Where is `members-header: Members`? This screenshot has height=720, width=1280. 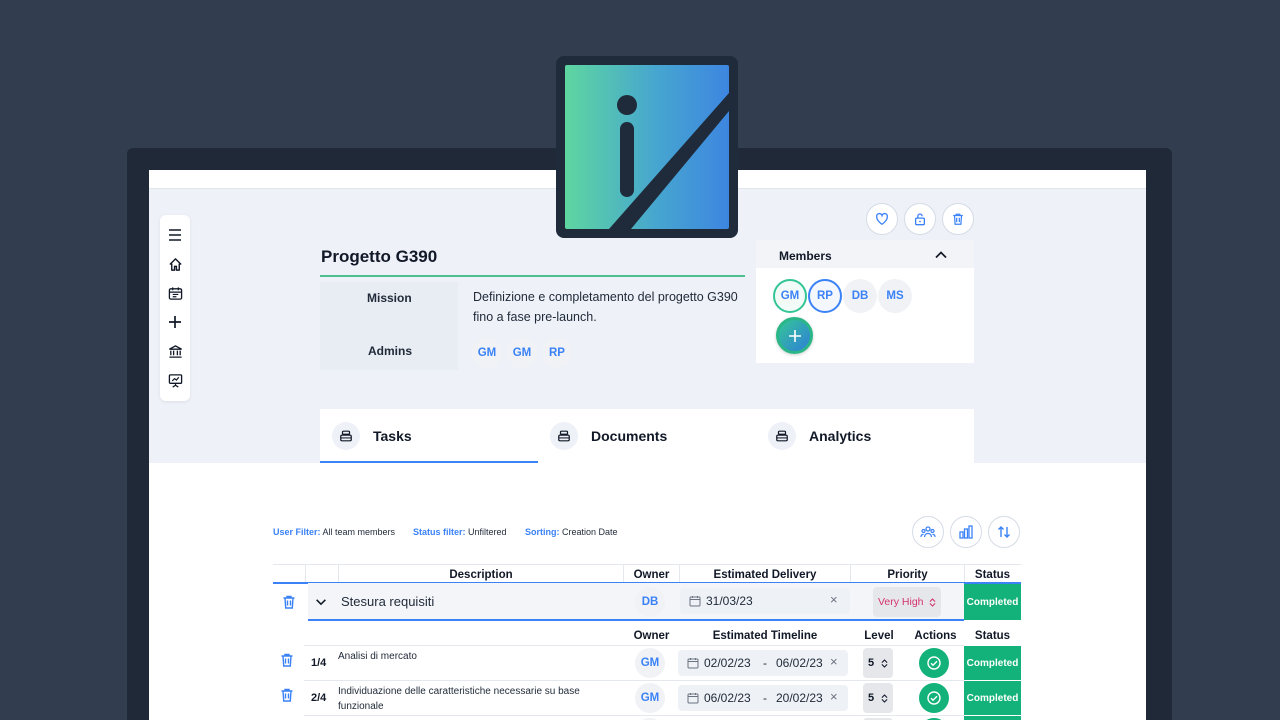 members-header: Members is located at coordinates (865, 254).